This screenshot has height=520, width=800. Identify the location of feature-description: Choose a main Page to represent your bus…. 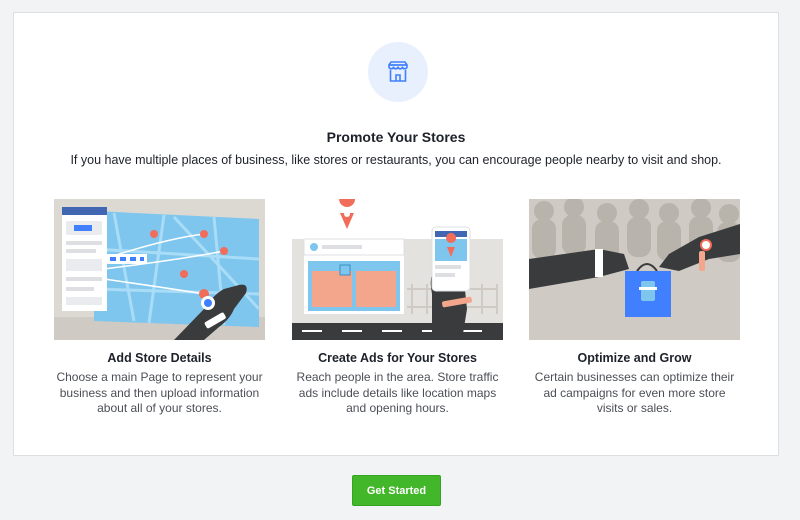
(159, 392).